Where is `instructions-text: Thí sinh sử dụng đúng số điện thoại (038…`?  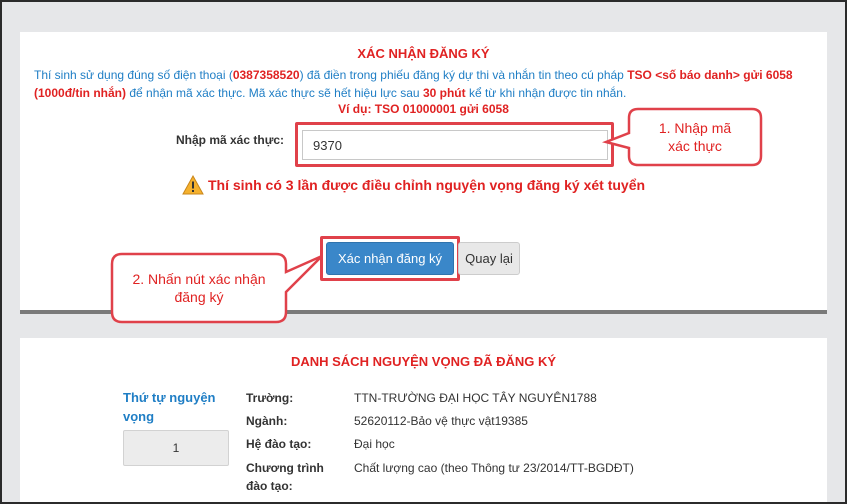
instructions-text: Thí sinh sử dụng đúng số điện thoại (038… is located at coordinates (413, 84).